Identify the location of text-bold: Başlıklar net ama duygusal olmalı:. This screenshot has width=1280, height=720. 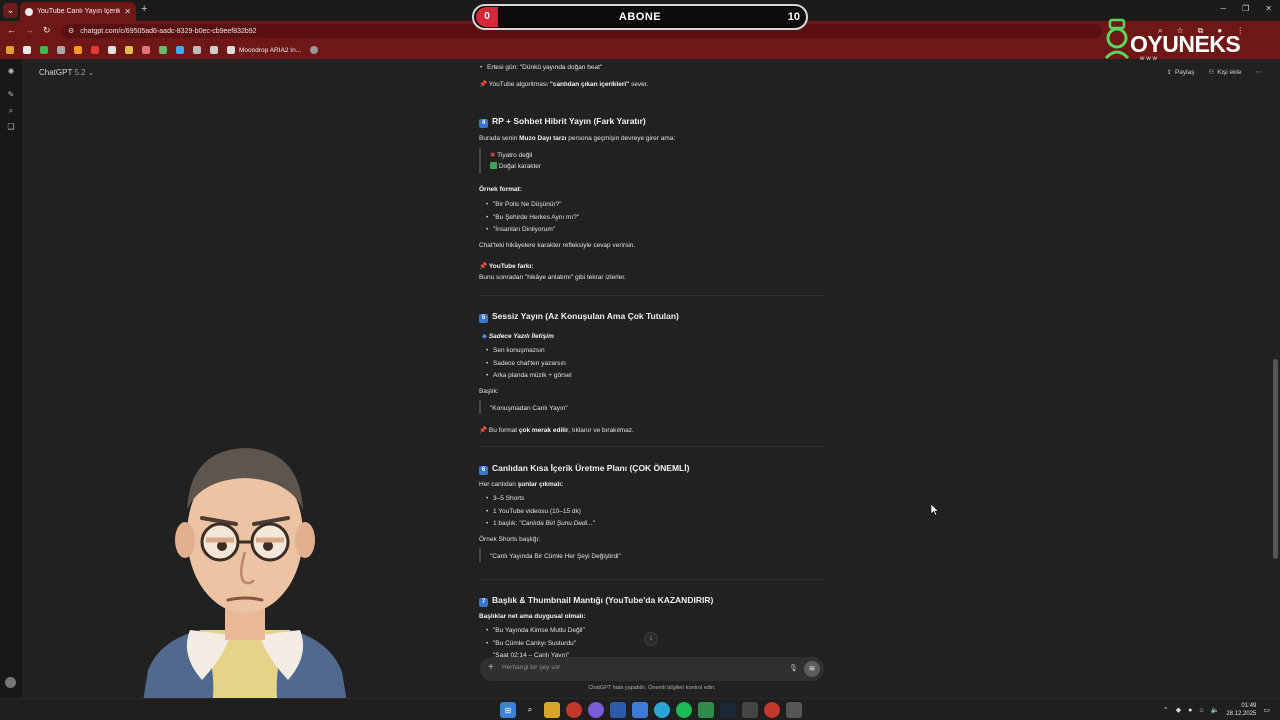
(532, 616).